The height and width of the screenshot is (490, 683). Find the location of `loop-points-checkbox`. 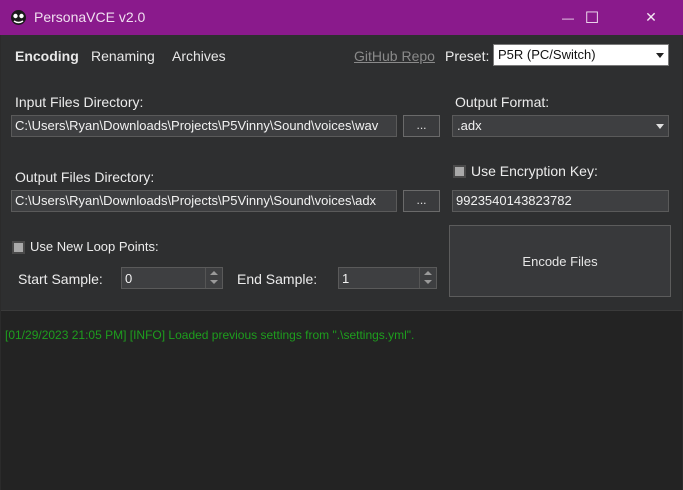

loop-points-checkbox is located at coordinates (18, 247).